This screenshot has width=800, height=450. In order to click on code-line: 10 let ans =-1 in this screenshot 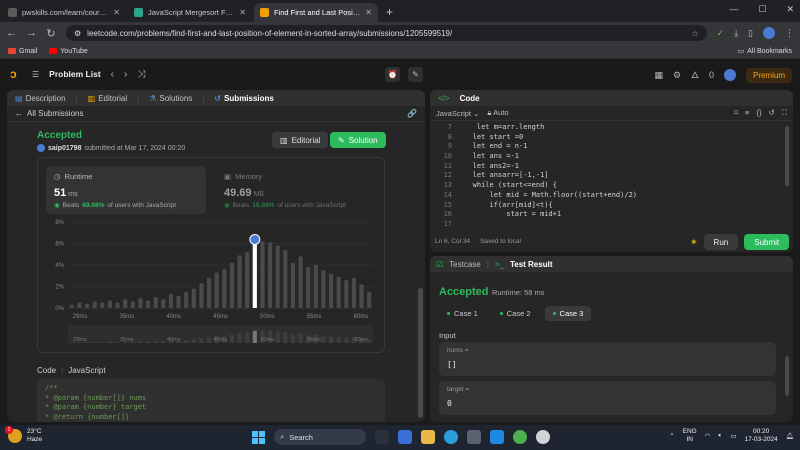, I will do `click(611, 157)`.